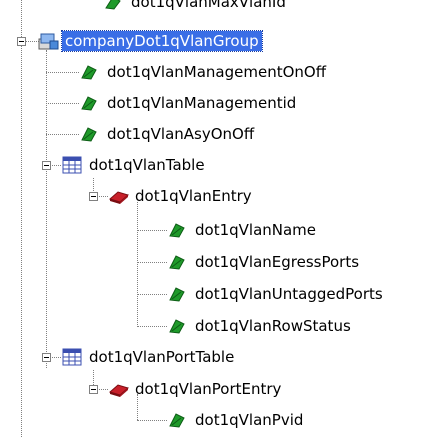 The height and width of the screenshot is (437, 439). What do you see at coordinates (208, 389) in the screenshot?
I see `tree-node-label: dot1qVlanPortEntry` at bounding box center [208, 389].